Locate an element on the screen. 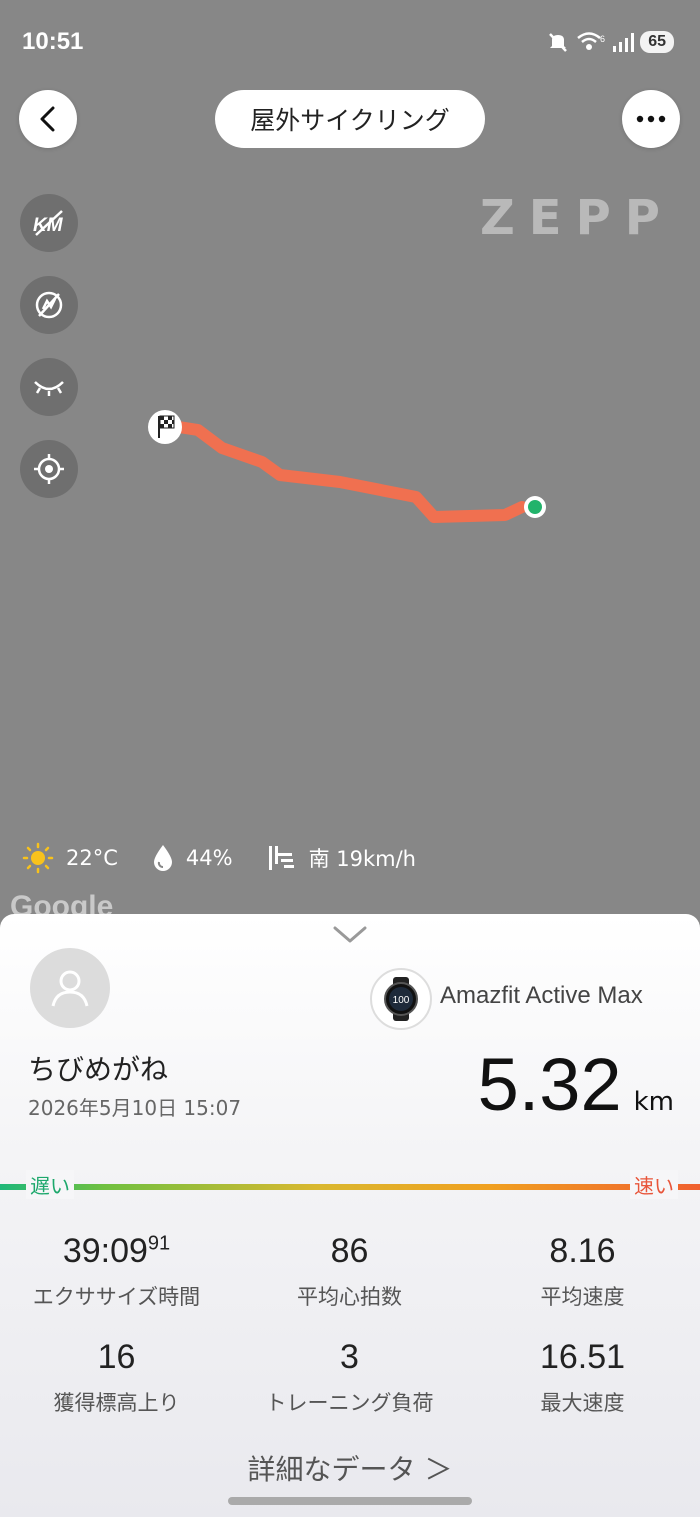 The height and width of the screenshot is (1517, 700). user-avatar-icon is located at coordinates (70, 988).